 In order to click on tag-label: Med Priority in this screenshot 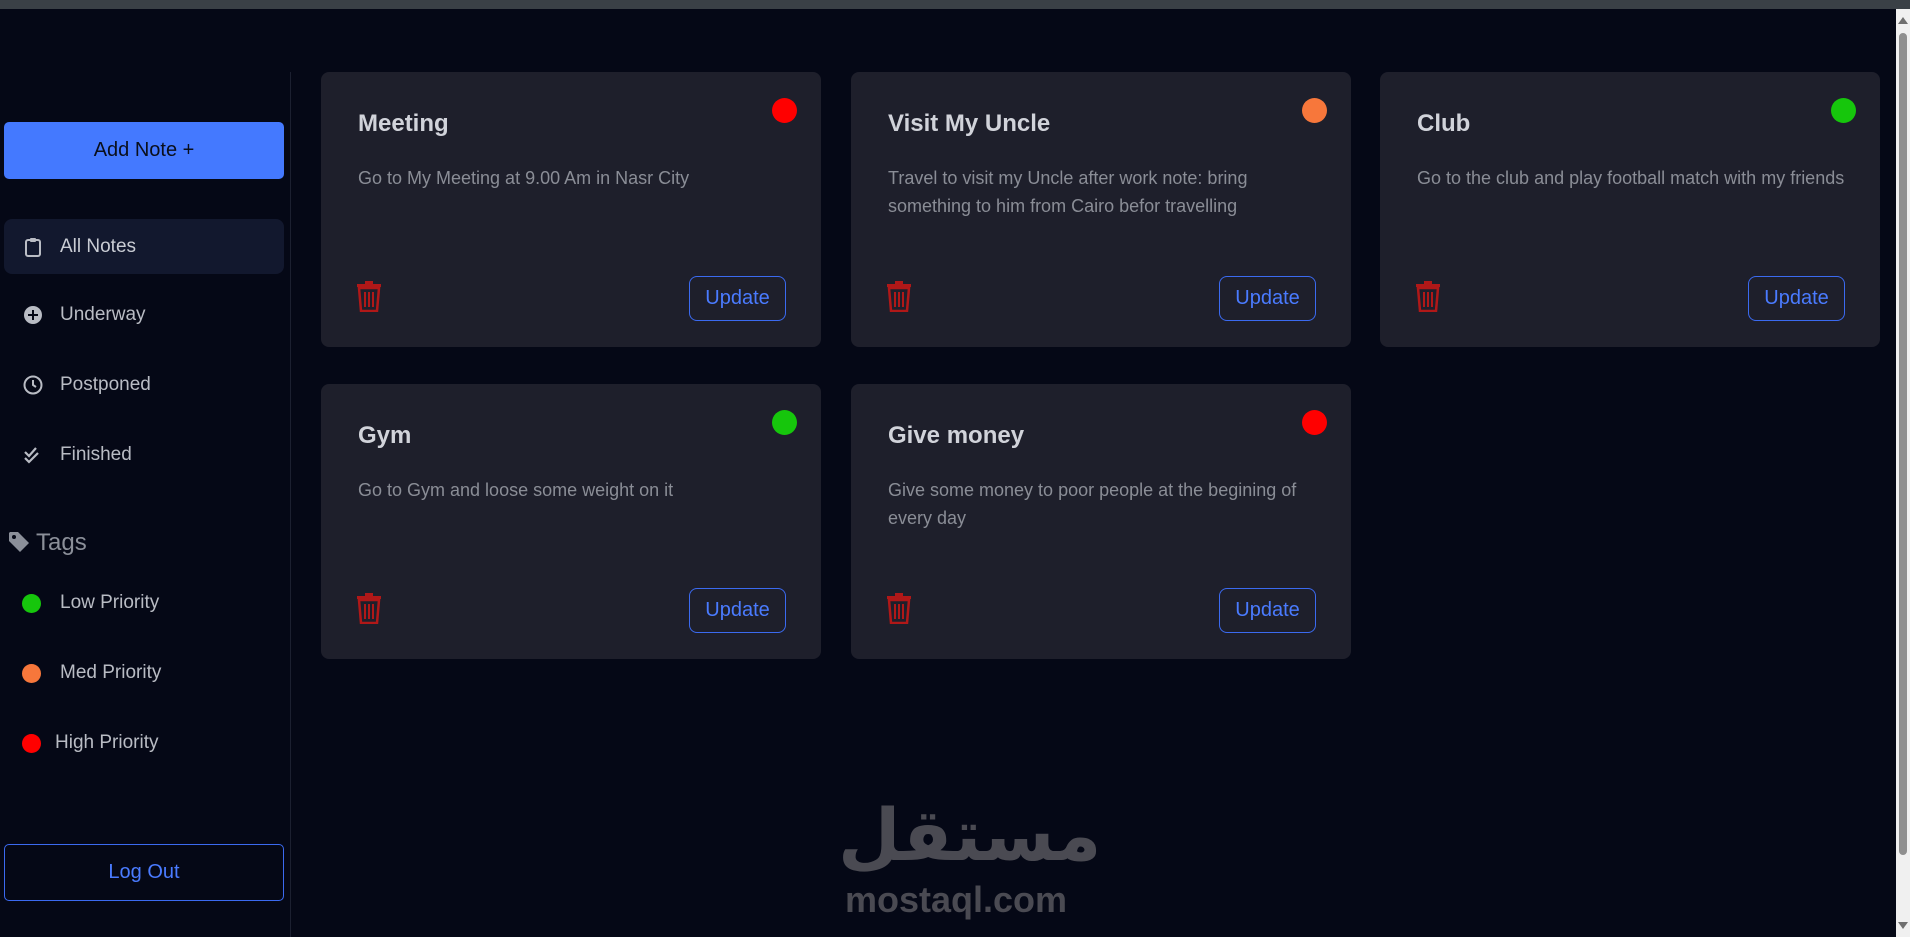, I will do `click(111, 672)`.